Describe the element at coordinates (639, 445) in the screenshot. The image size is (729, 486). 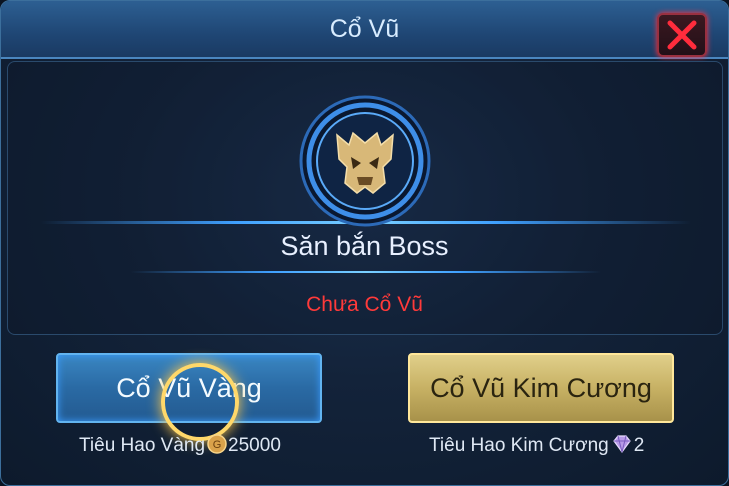
I see `diamond-cost-value: 2` at that location.